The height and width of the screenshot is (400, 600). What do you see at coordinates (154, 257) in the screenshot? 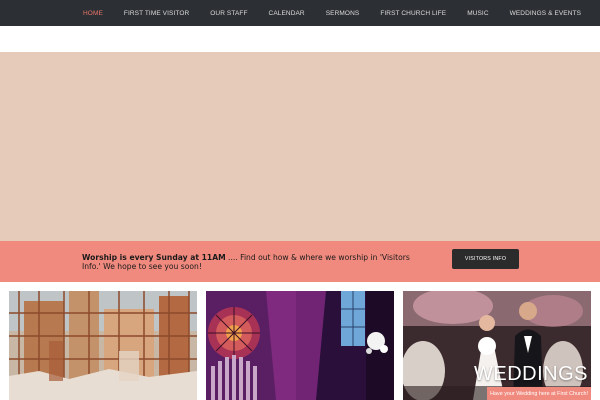
I see `worship-time-text: Worship is every Sunday at 11AM` at bounding box center [154, 257].